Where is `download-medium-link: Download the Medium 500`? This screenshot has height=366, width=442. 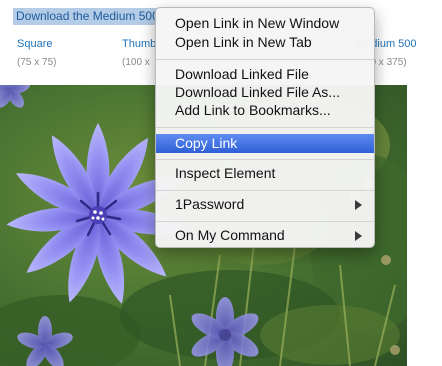
download-medium-link: Download the Medium 500 is located at coordinates (88, 16).